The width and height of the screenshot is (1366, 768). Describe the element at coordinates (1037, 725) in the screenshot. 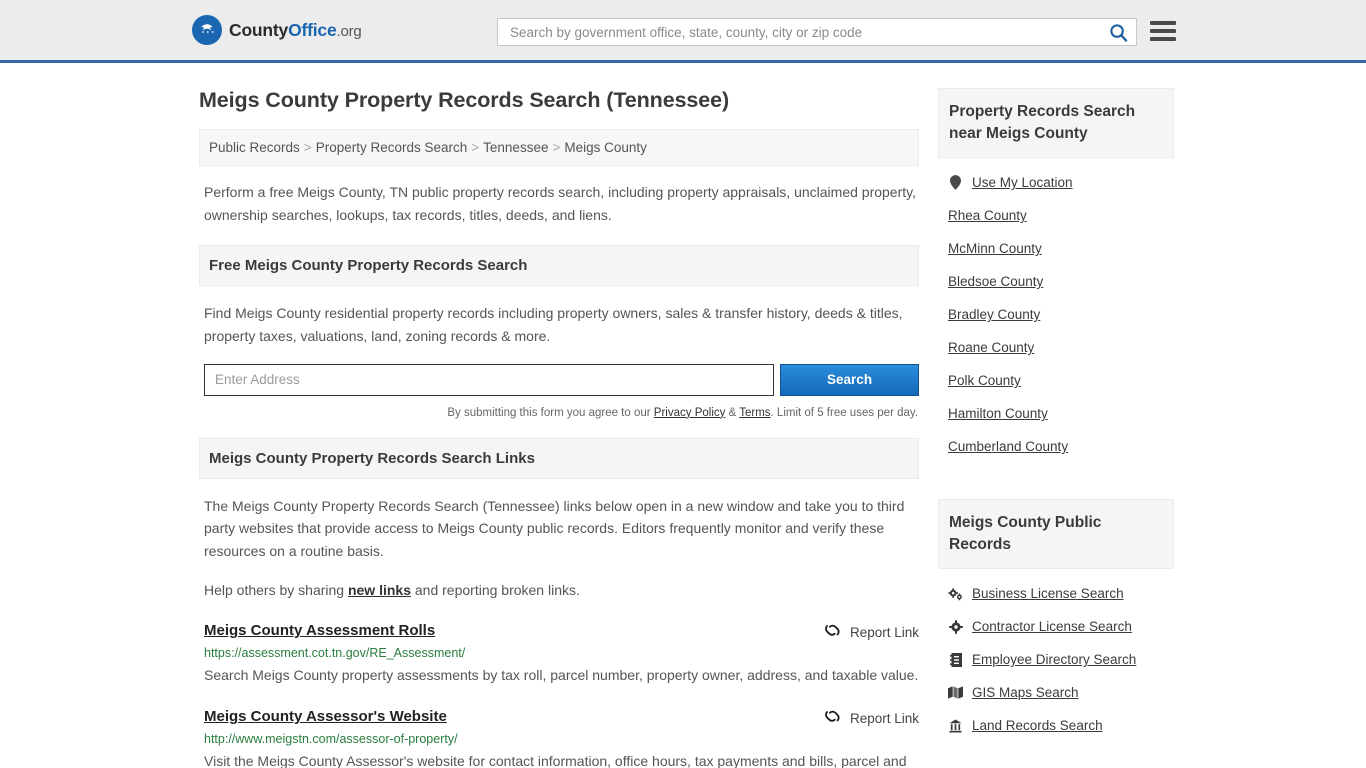

I see `sidebar-item-label: Land Records Search` at that location.